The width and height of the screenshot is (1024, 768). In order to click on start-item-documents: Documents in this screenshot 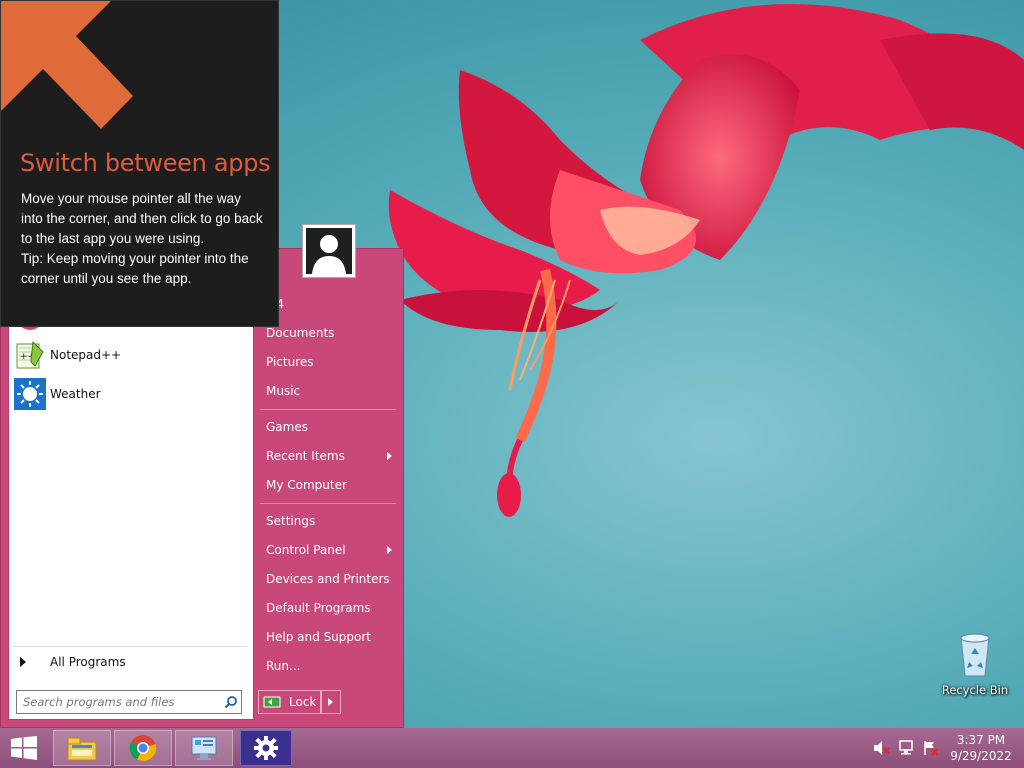, I will do `click(328, 333)`.